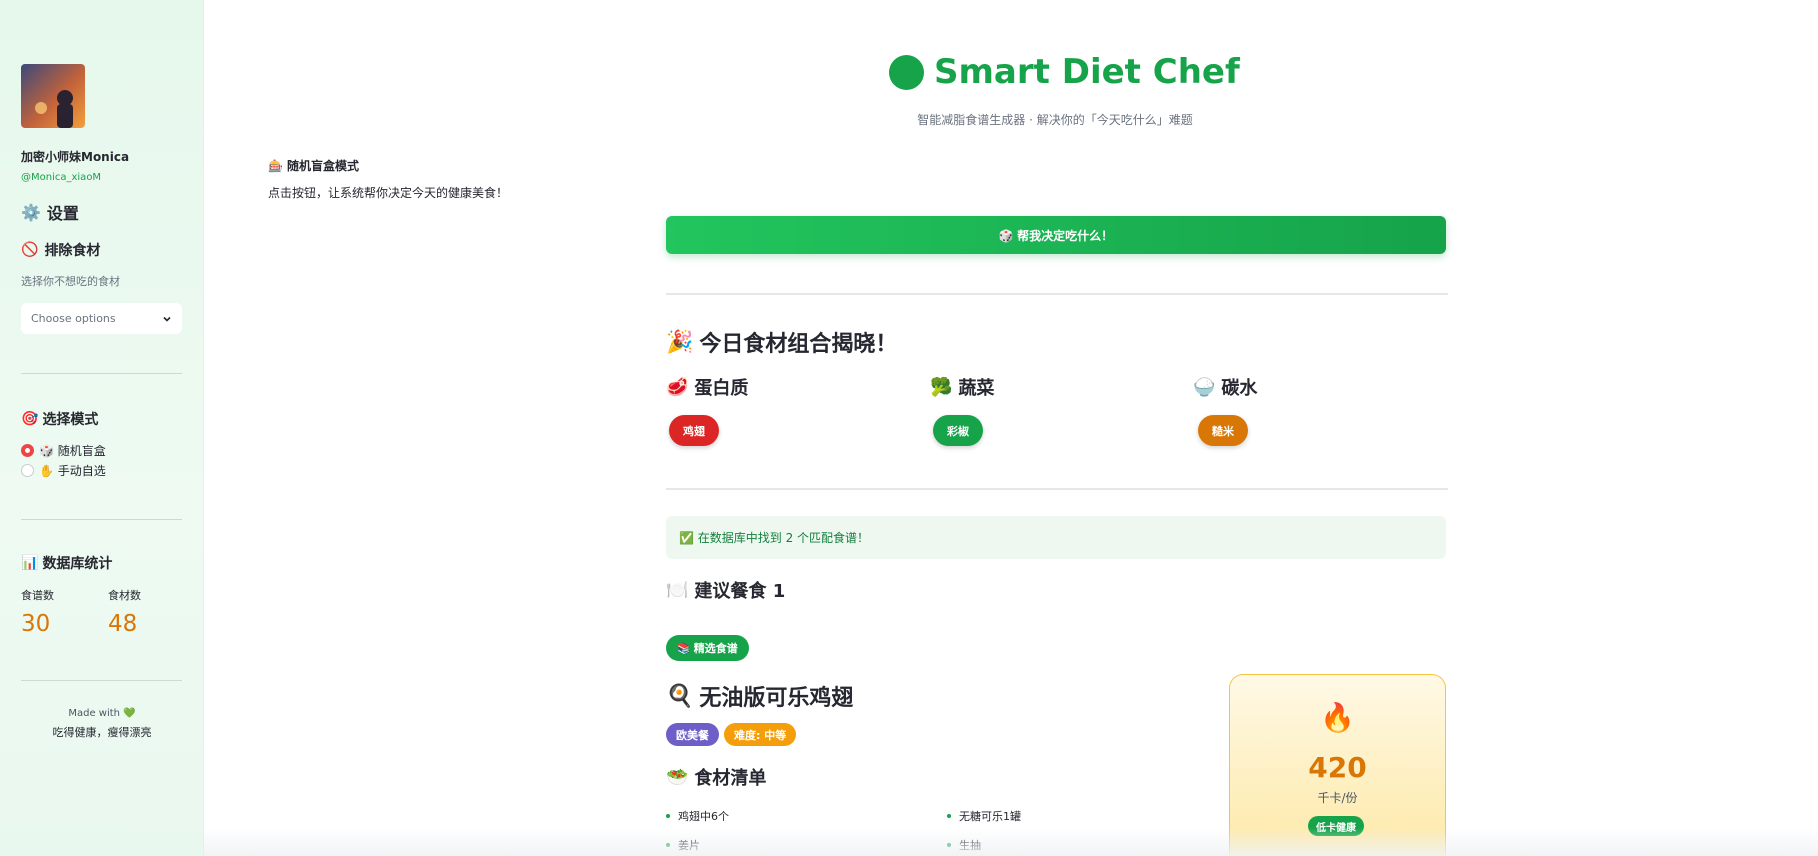 The width and height of the screenshot is (1818, 856). What do you see at coordinates (102, 713) in the screenshot?
I see `footer-made-with: Made with 💚` at bounding box center [102, 713].